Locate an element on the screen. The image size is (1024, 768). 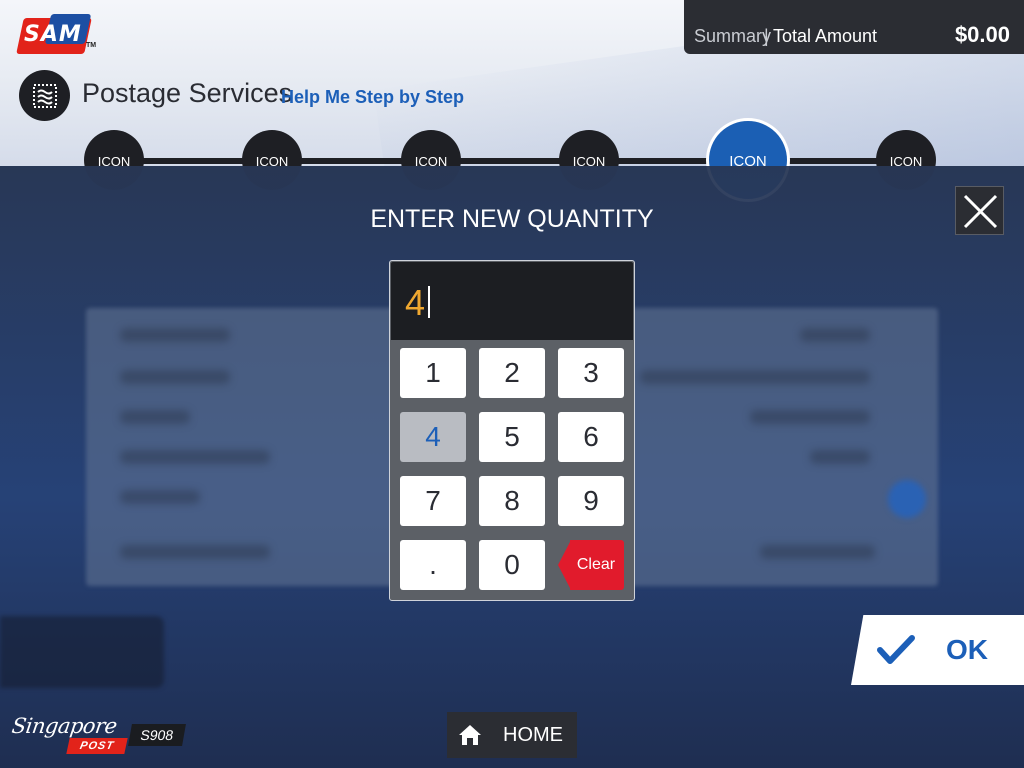
key-decimal: . is located at coordinates (433, 565).